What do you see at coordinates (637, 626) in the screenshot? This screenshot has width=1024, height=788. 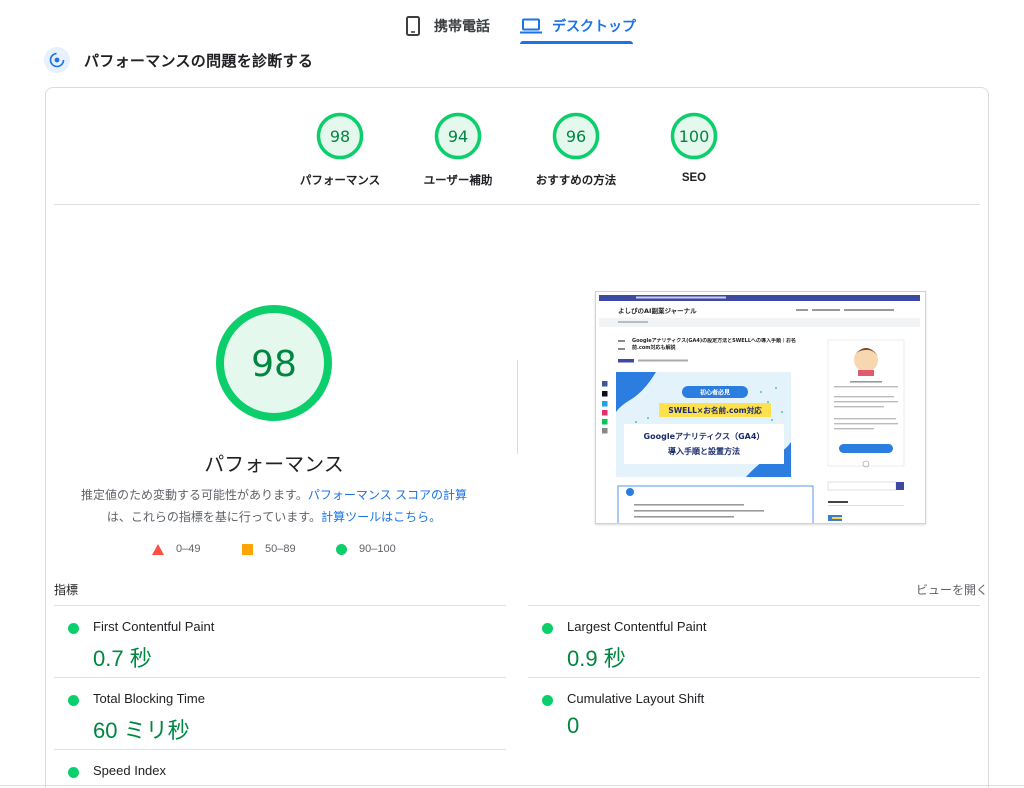 I see `metric-name: Largest Contentful Paint` at bounding box center [637, 626].